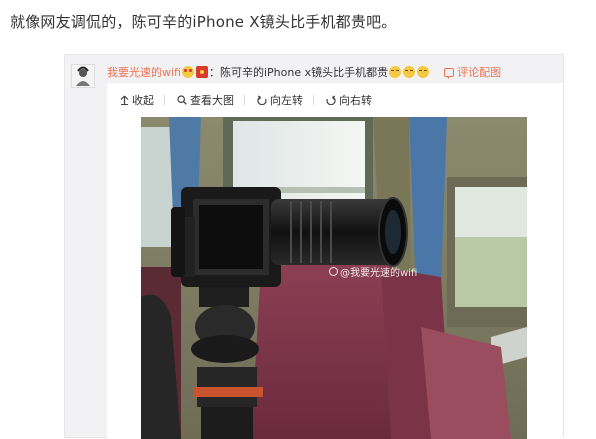  I want to click on post-content: 陈可辛的iPhone x镜头比手机都贵, so click(304, 72).